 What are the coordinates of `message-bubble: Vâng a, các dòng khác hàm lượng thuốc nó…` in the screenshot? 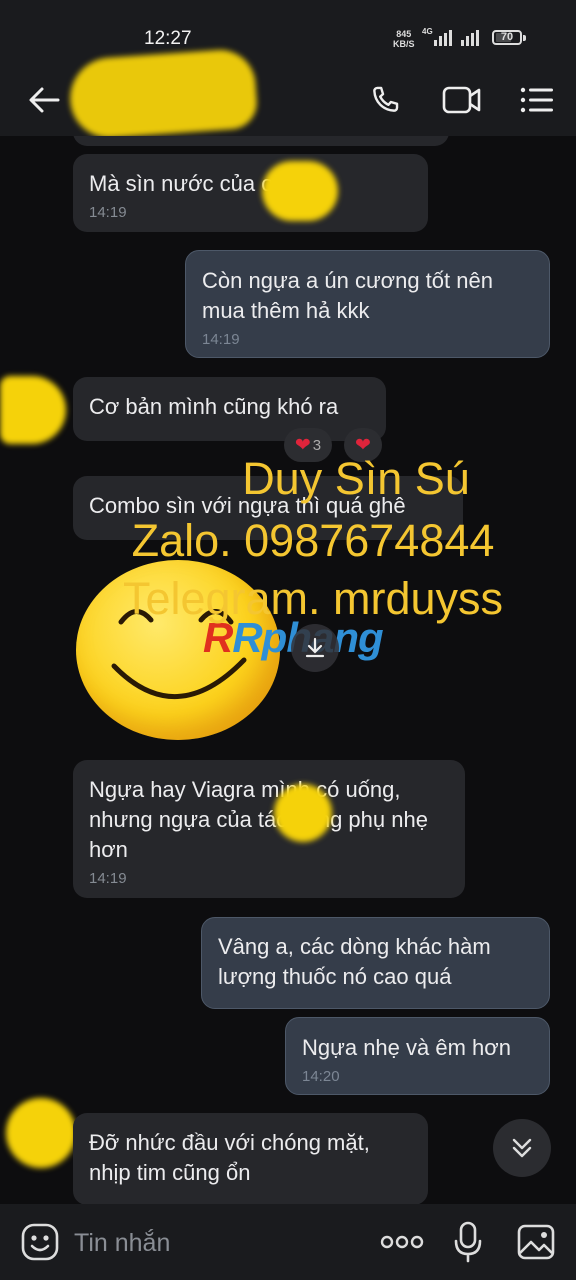 It's located at (375, 963).